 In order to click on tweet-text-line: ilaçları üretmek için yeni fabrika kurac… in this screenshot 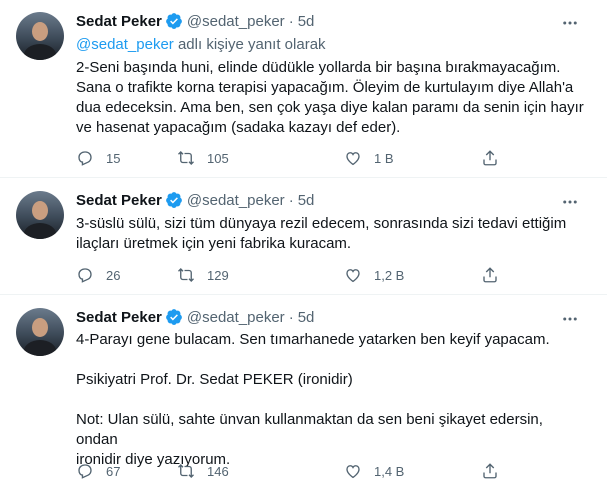, I will do `click(214, 243)`.